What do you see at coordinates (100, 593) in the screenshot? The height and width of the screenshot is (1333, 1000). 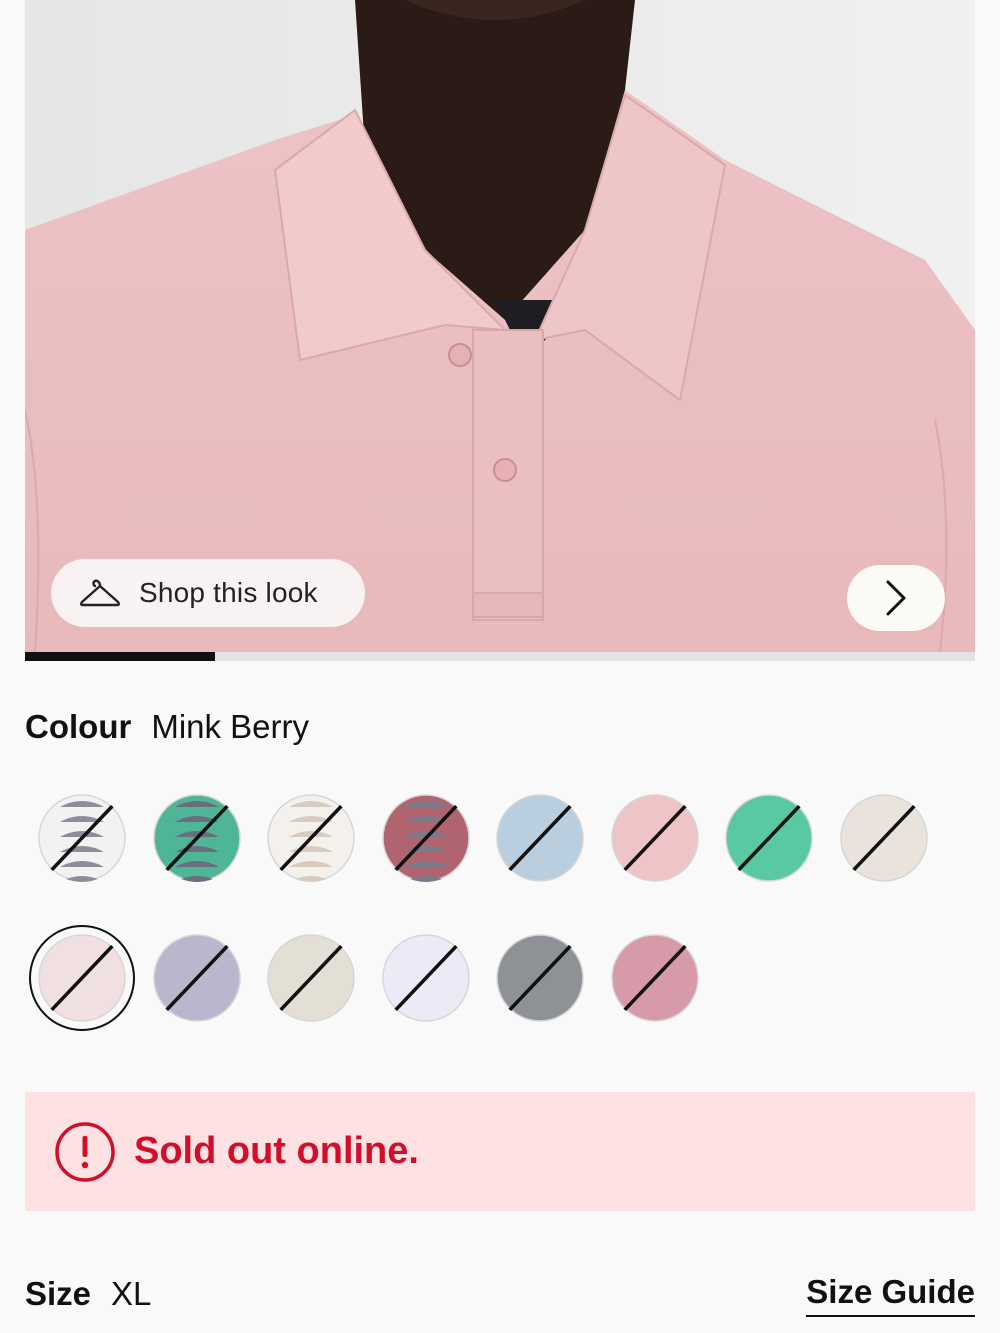 I see `hanger-icon` at bounding box center [100, 593].